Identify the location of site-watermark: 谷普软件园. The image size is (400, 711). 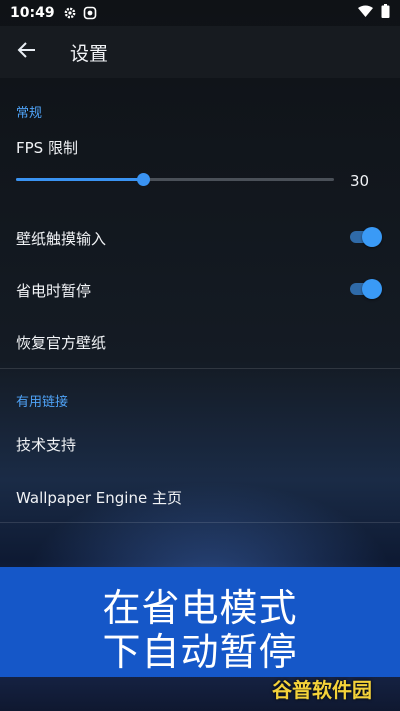
(322, 689).